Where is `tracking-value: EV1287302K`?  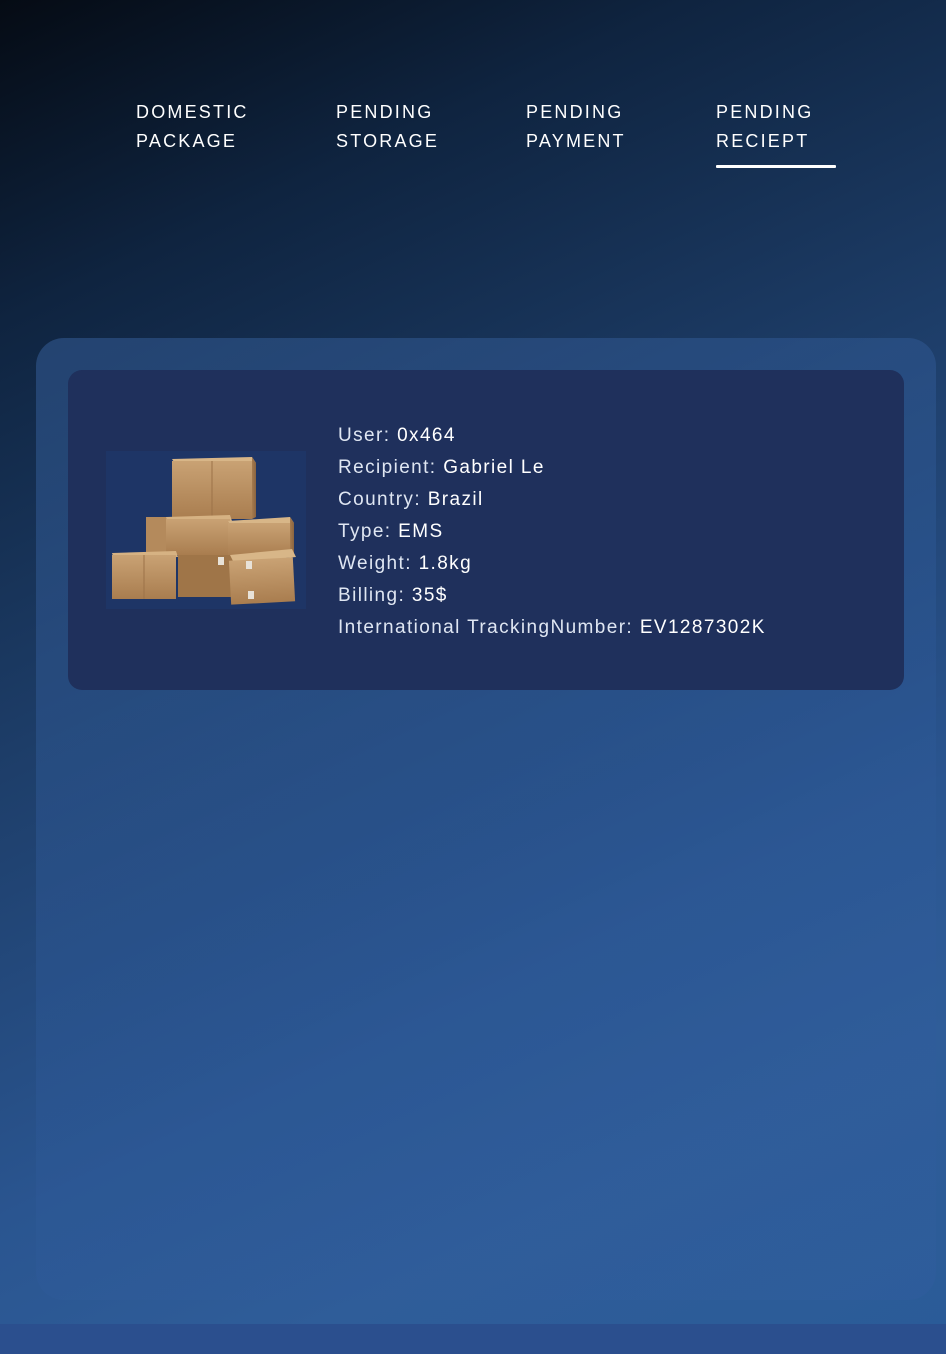
tracking-value: EV1287302K is located at coordinates (702, 627).